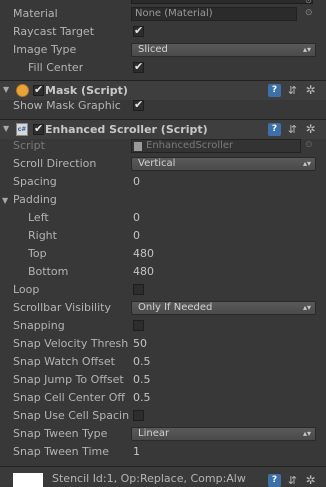  I want to click on material-field: None (Material), so click(214, 14).